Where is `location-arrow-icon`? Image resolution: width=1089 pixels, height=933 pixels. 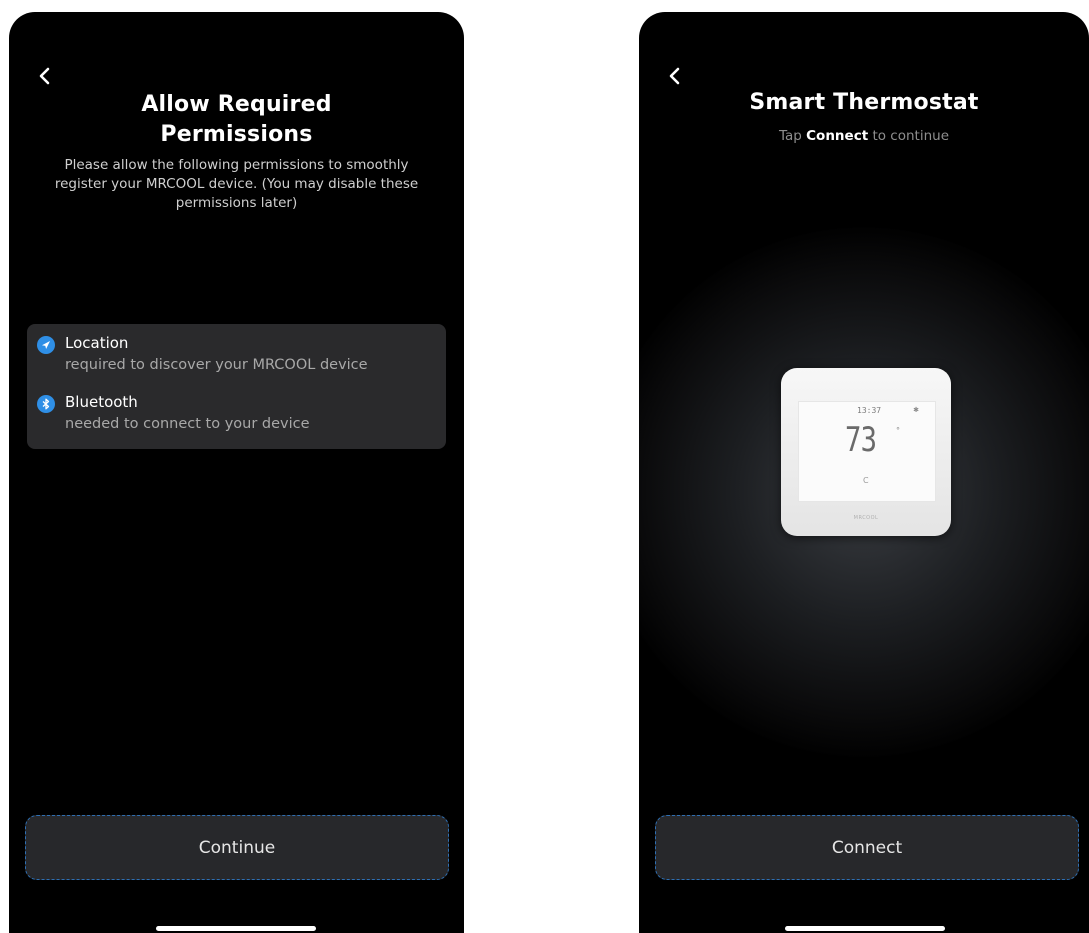 location-arrow-icon is located at coordinates (46, 345).